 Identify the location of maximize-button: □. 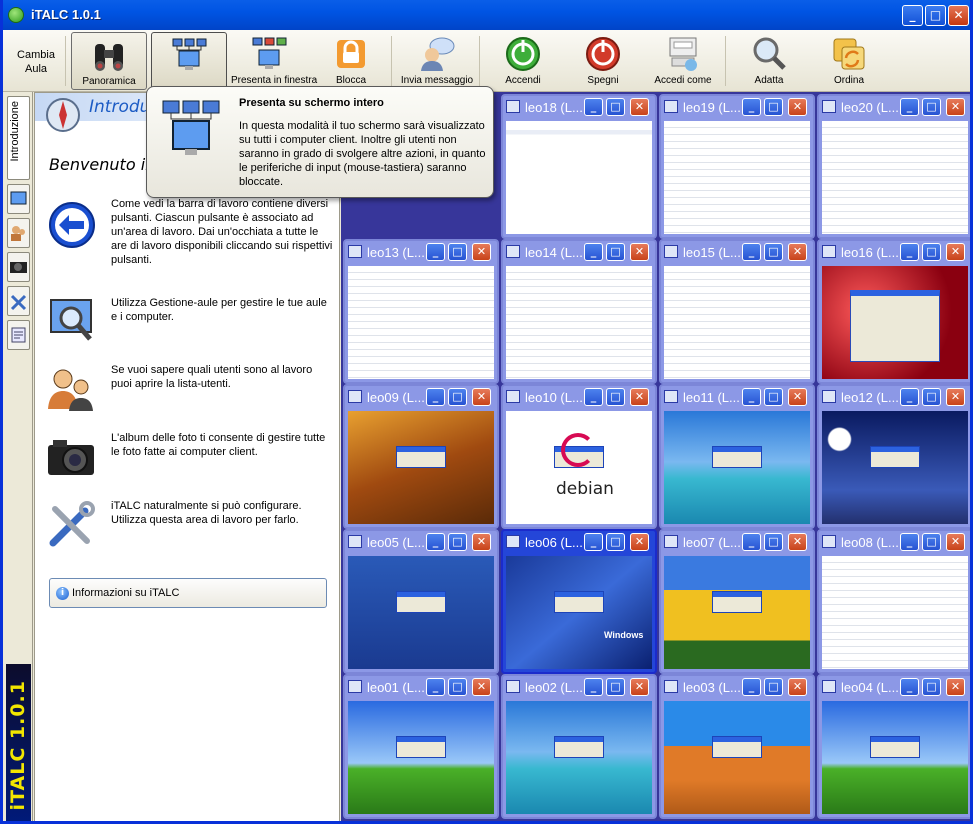
(935, 15).